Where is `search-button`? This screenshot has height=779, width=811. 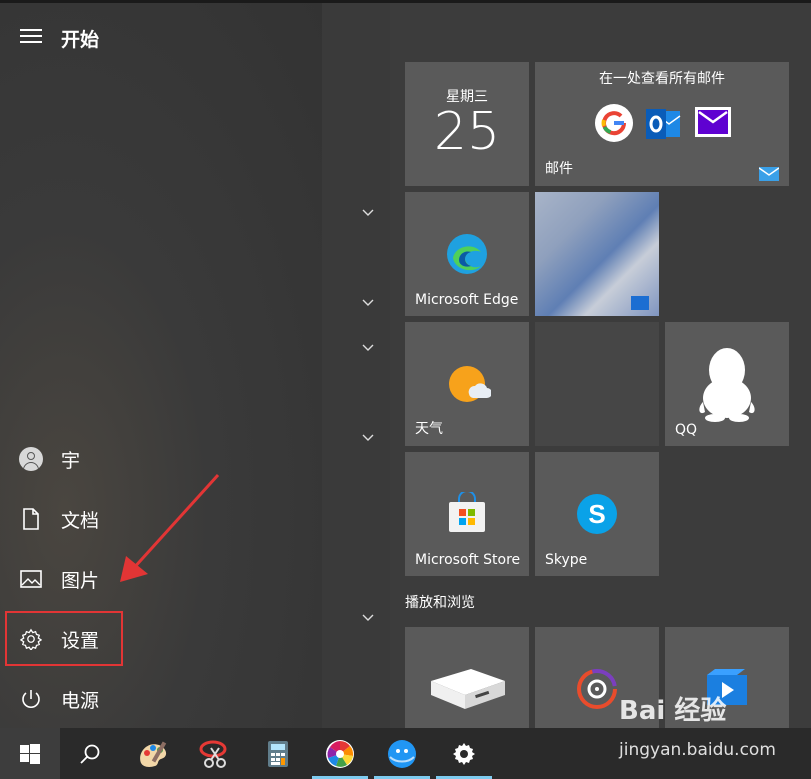
search-button is located at coordinates (90, 753).